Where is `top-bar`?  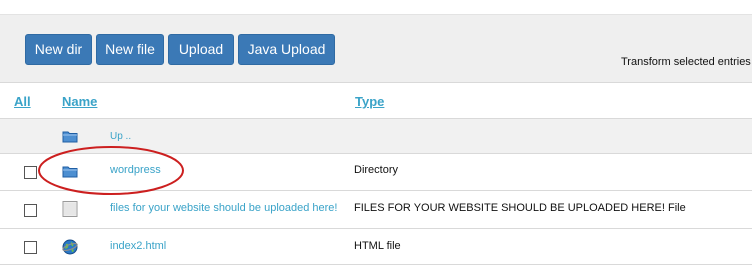 top-bar is located at coordinates (376, 7).